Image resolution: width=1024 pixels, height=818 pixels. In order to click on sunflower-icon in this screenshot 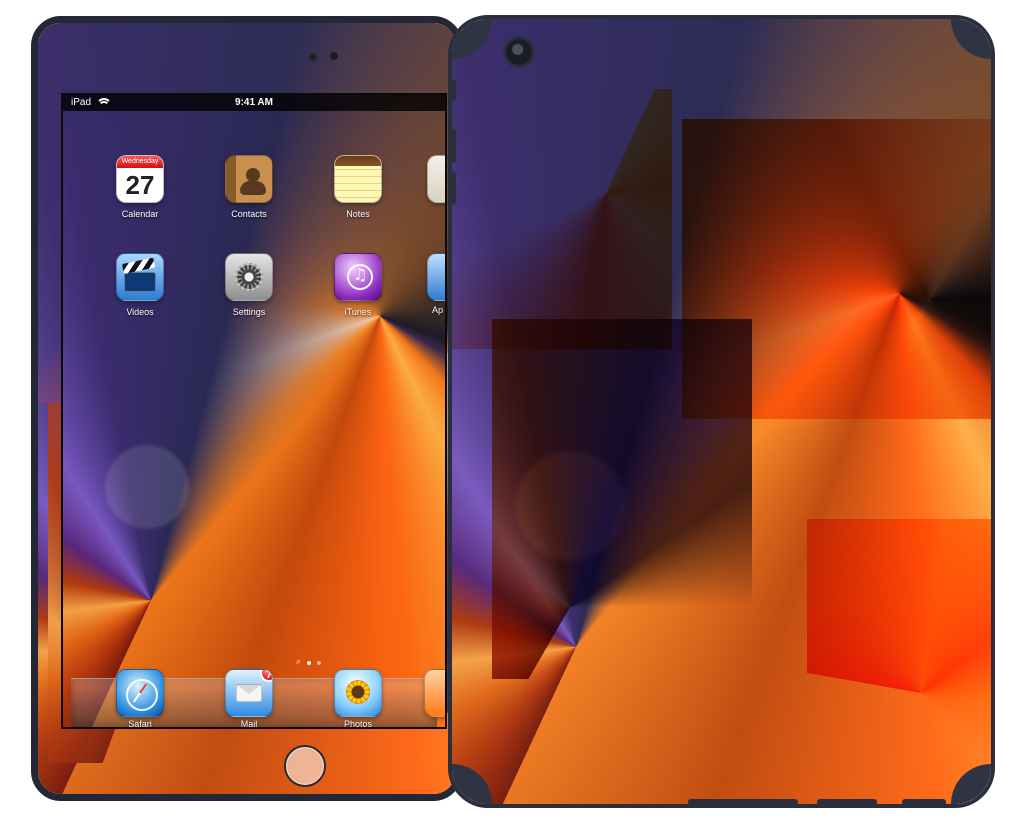, I will do `click(358, 692)`.